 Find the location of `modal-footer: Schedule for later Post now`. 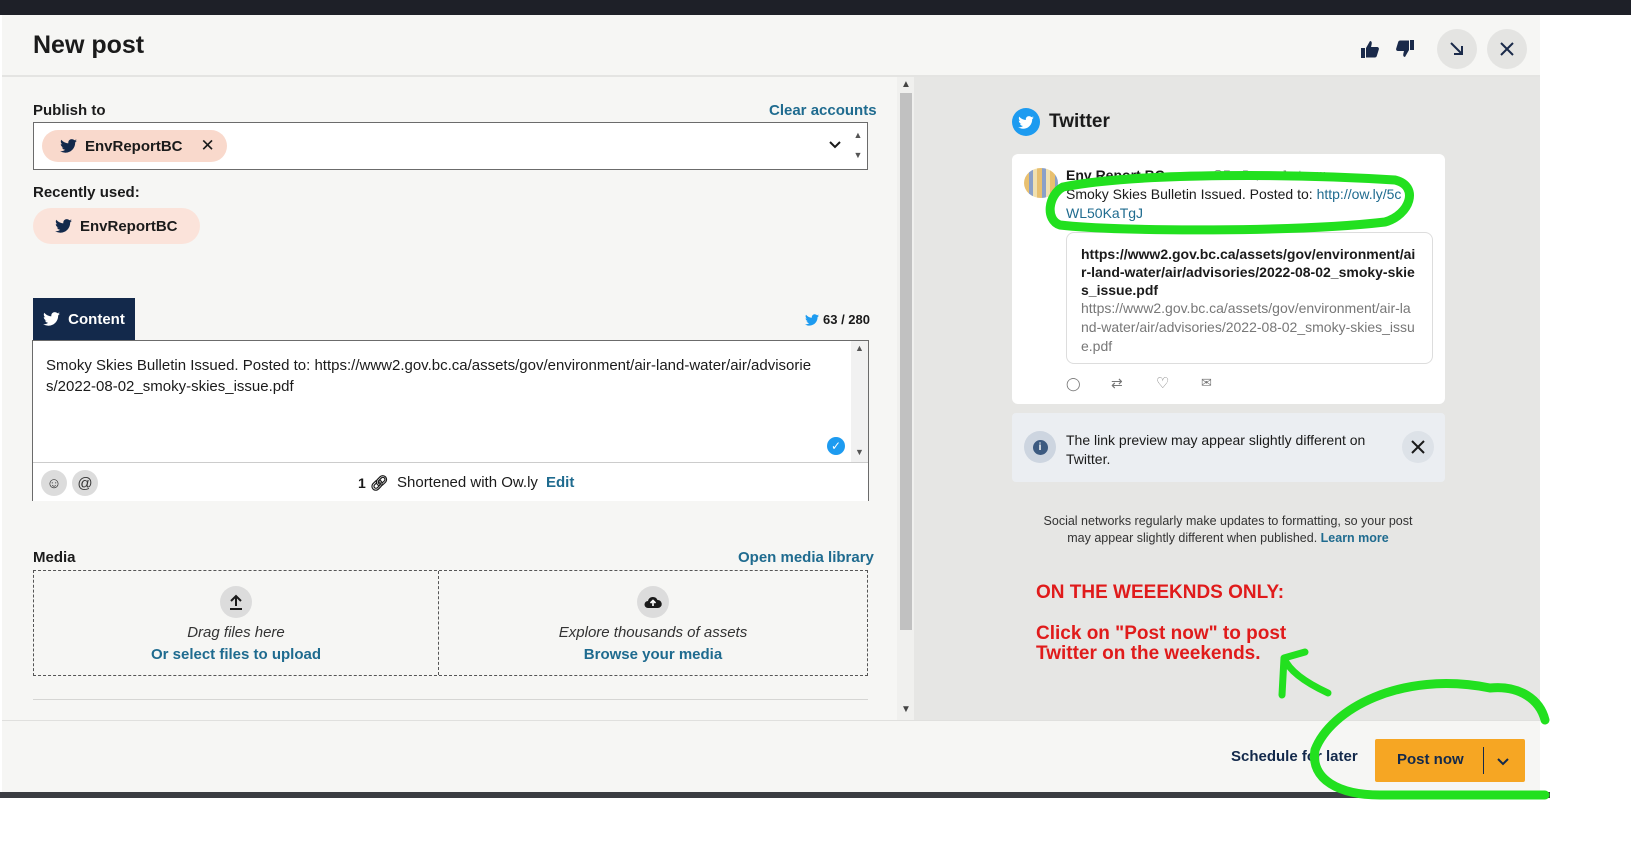

modal-footer: Schedule for later Post now is located at coordinates (771, 756).